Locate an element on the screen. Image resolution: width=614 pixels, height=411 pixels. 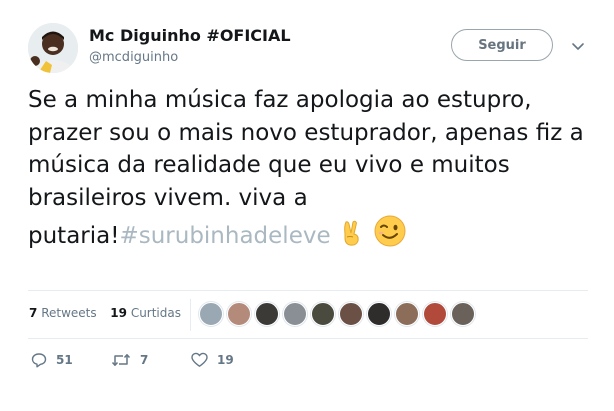
divider-bottom is located at coordinates (308, 338).